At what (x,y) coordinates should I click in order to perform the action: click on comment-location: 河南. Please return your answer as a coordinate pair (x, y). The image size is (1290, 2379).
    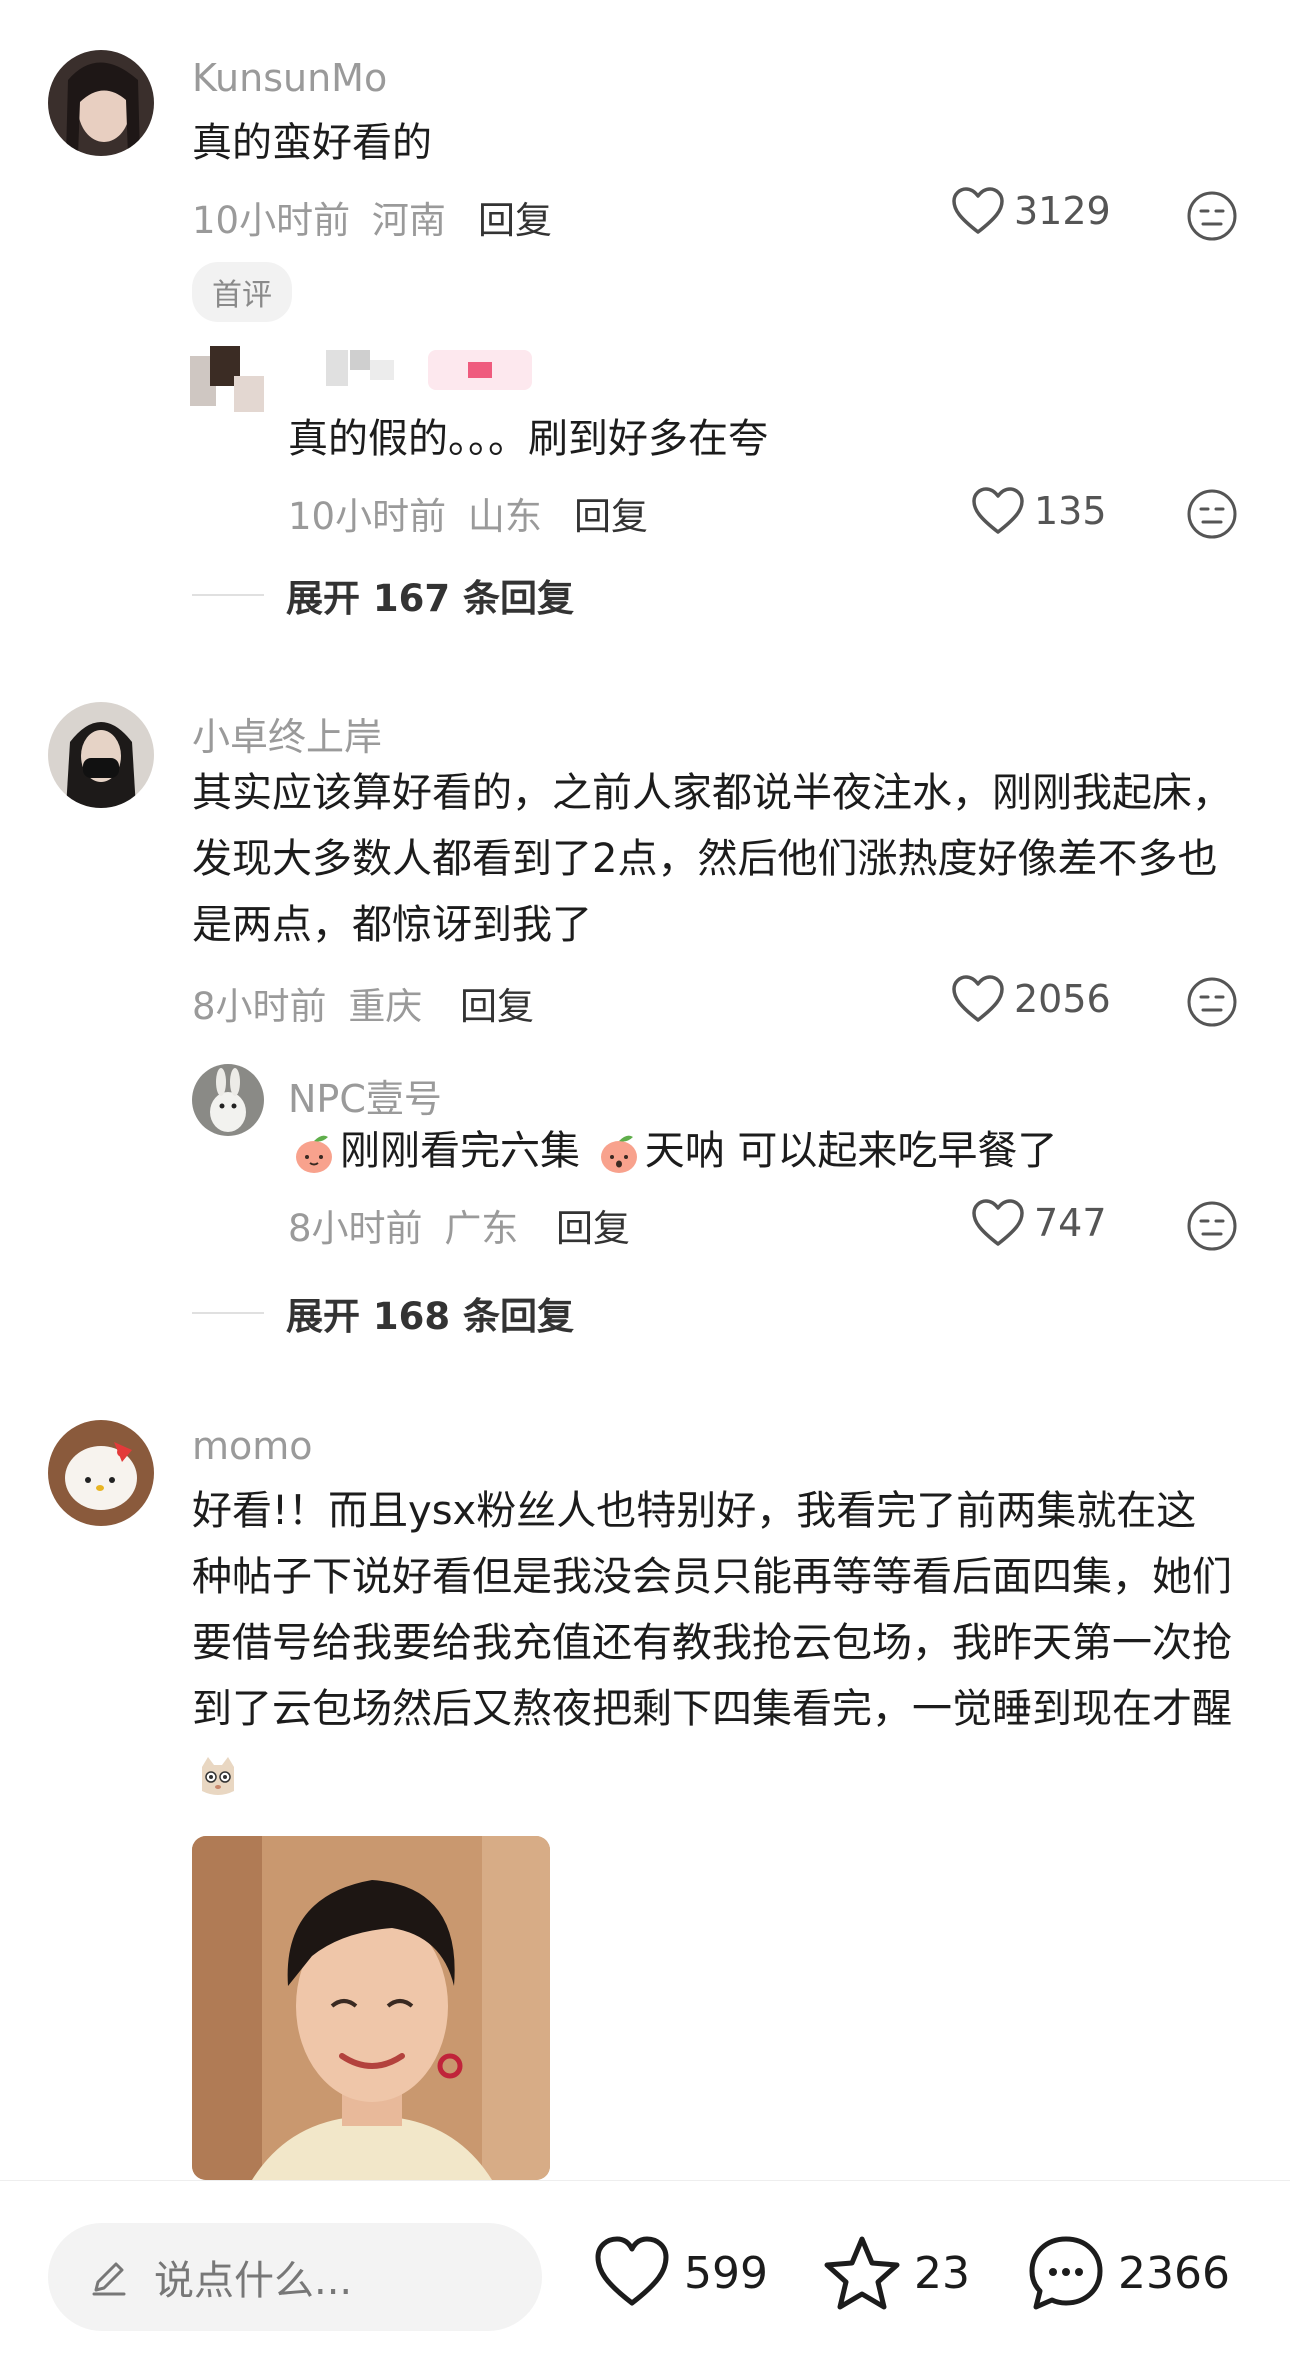
    Looking at the image, I should click on (408, 220).